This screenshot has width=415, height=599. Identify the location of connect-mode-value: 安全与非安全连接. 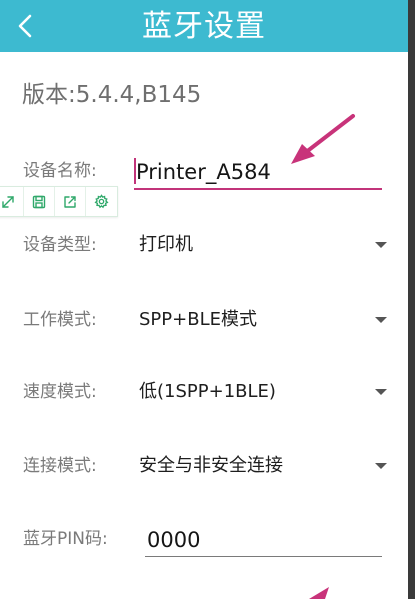
(211, 465).